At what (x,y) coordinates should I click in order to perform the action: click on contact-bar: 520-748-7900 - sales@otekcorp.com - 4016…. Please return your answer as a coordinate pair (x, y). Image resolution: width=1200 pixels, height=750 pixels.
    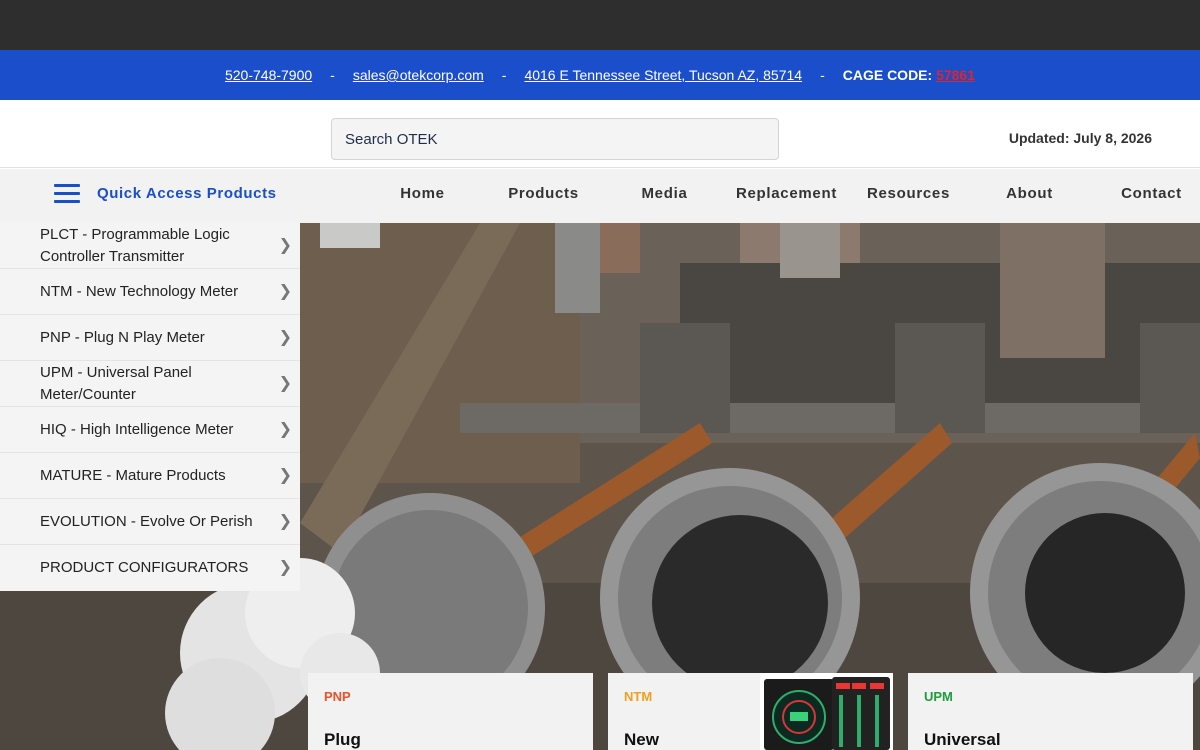
    Looking at the image, I should click on (600, 75).